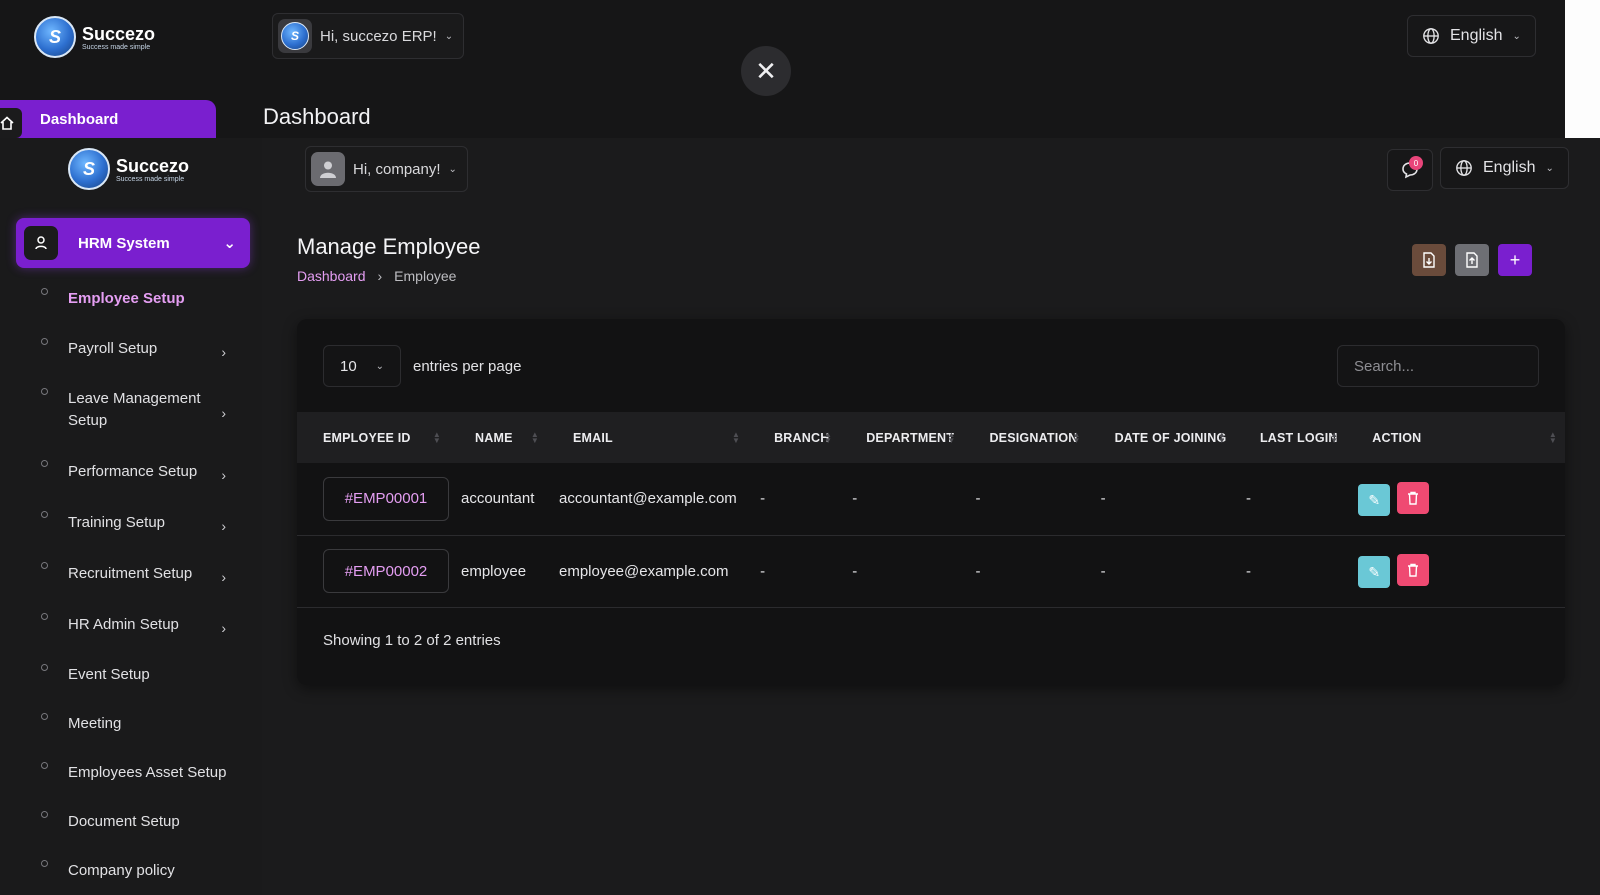  Describe the element at coordinates (386, 498) in the screenshot. I see `employee-id-link: #EMP00001` at that location.